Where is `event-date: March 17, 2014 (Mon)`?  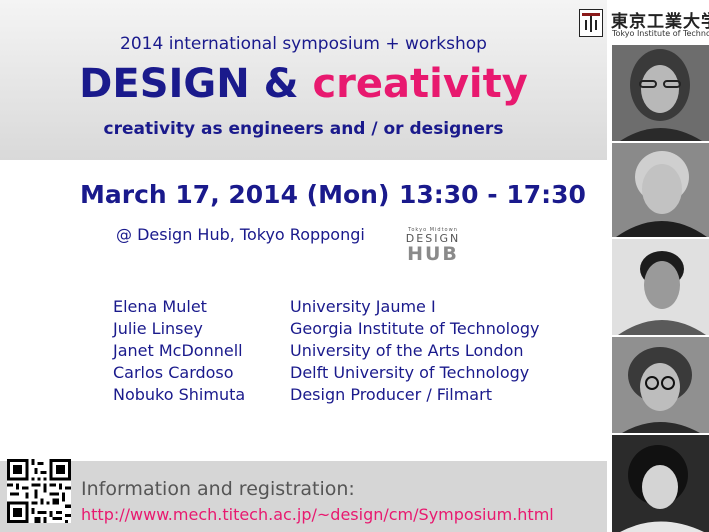
event-date: March 17, 2014 (Mon) is located at coordinates (235, 194).